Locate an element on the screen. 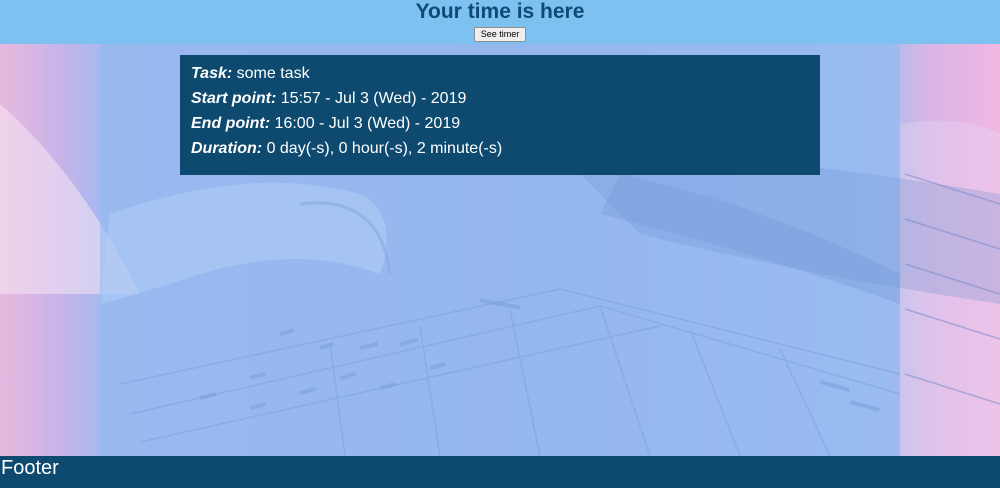 The width and height of the screenshot is (1000, 488). start-point-label: Start point: is located at coordinates (234, 98).